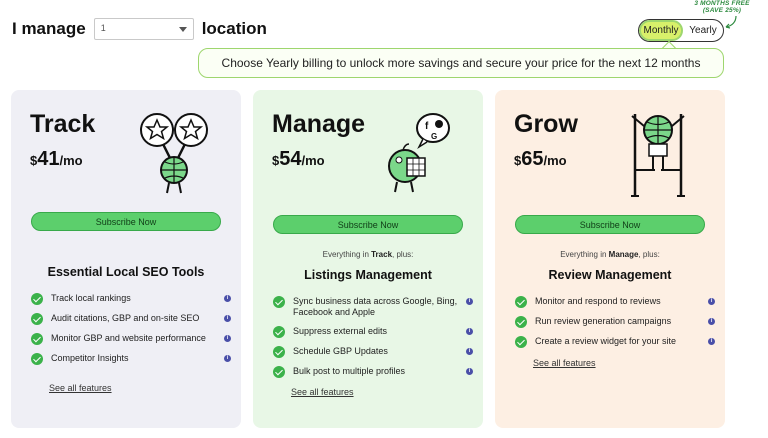 The height and width of the screenshot is (438, 768). What do you see at coordinates (731, 22) in the screenshot?
I see `curved-arrow-icon` at bounding box center [731, 22].